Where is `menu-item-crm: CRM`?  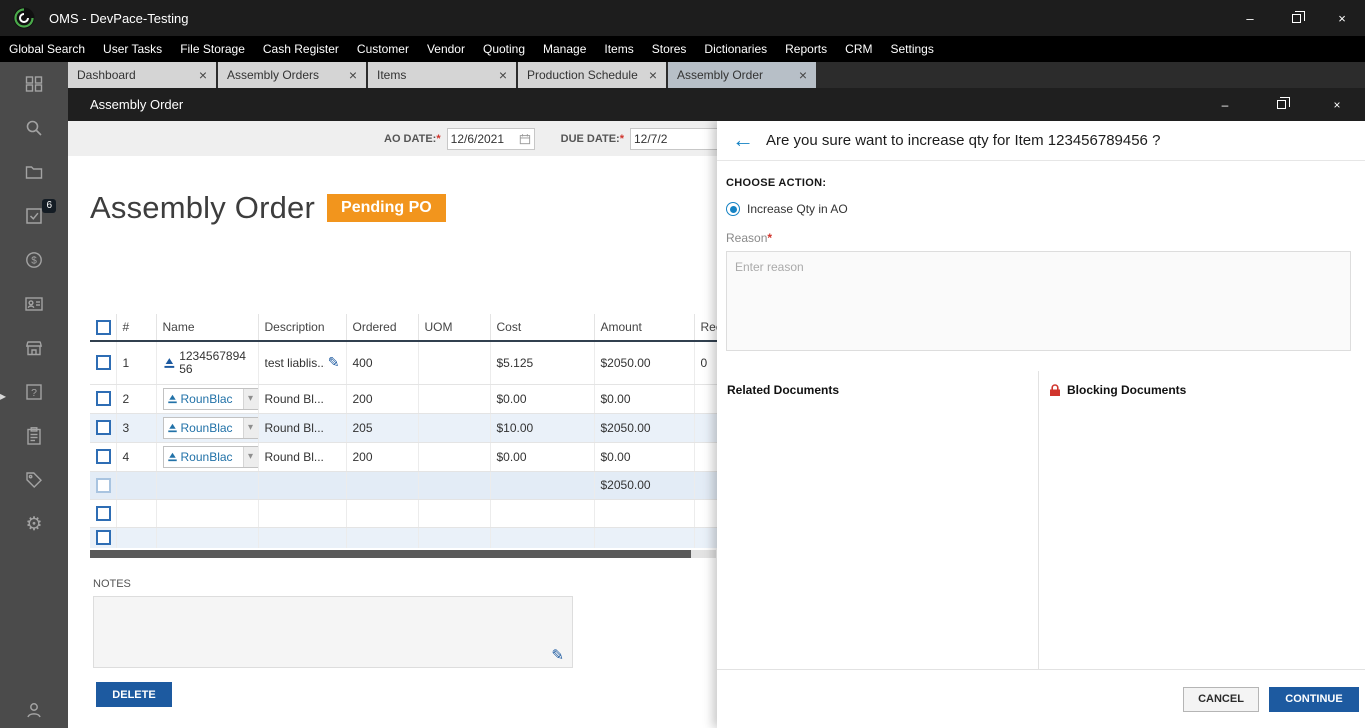
menu-item-crm: CRM is located at coordinates (858, 49).